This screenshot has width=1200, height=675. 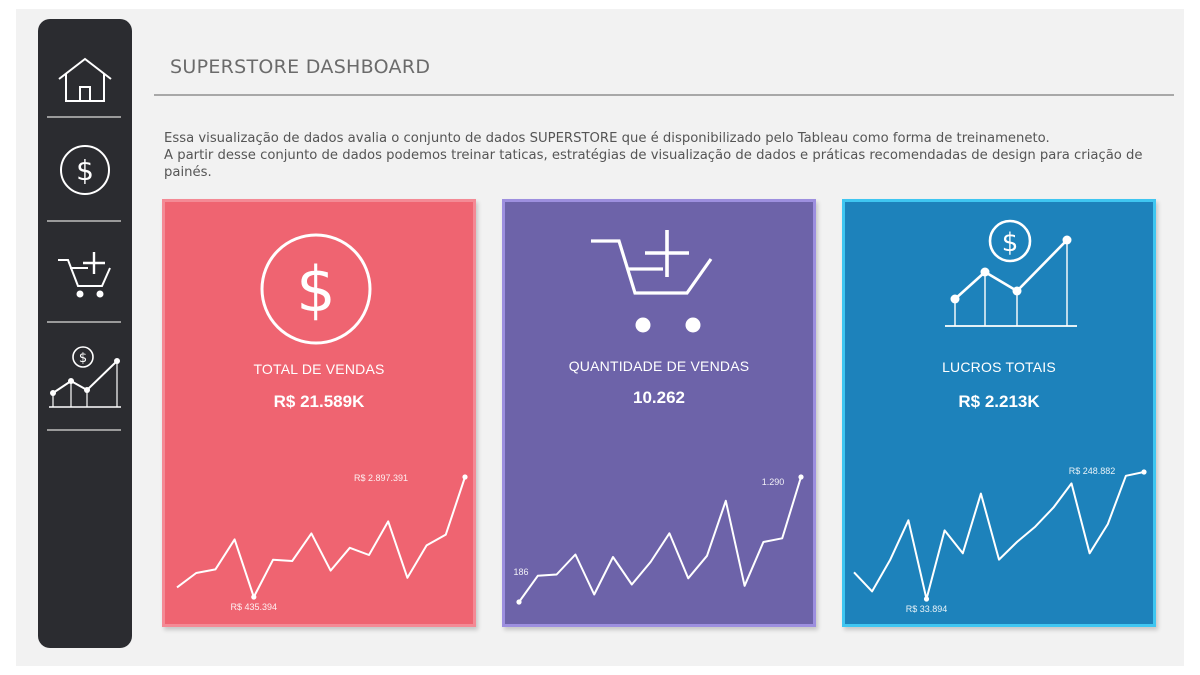 What do you see at coordinates (381, 478) in the screenshot?
I see `sparkline-max-label: R$ 2.897.391` at bounding box center [381, 478].